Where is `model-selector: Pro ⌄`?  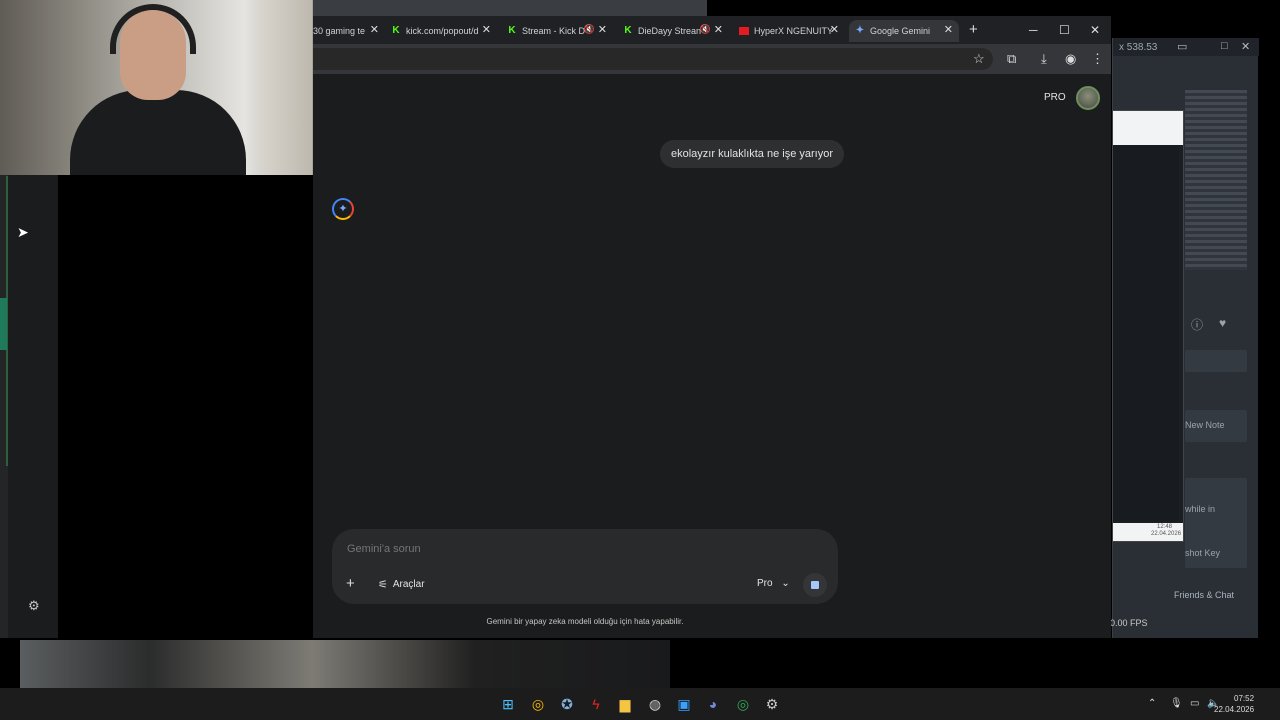
model-selector: Pro ⌄ is located at coordinates (773, 583).